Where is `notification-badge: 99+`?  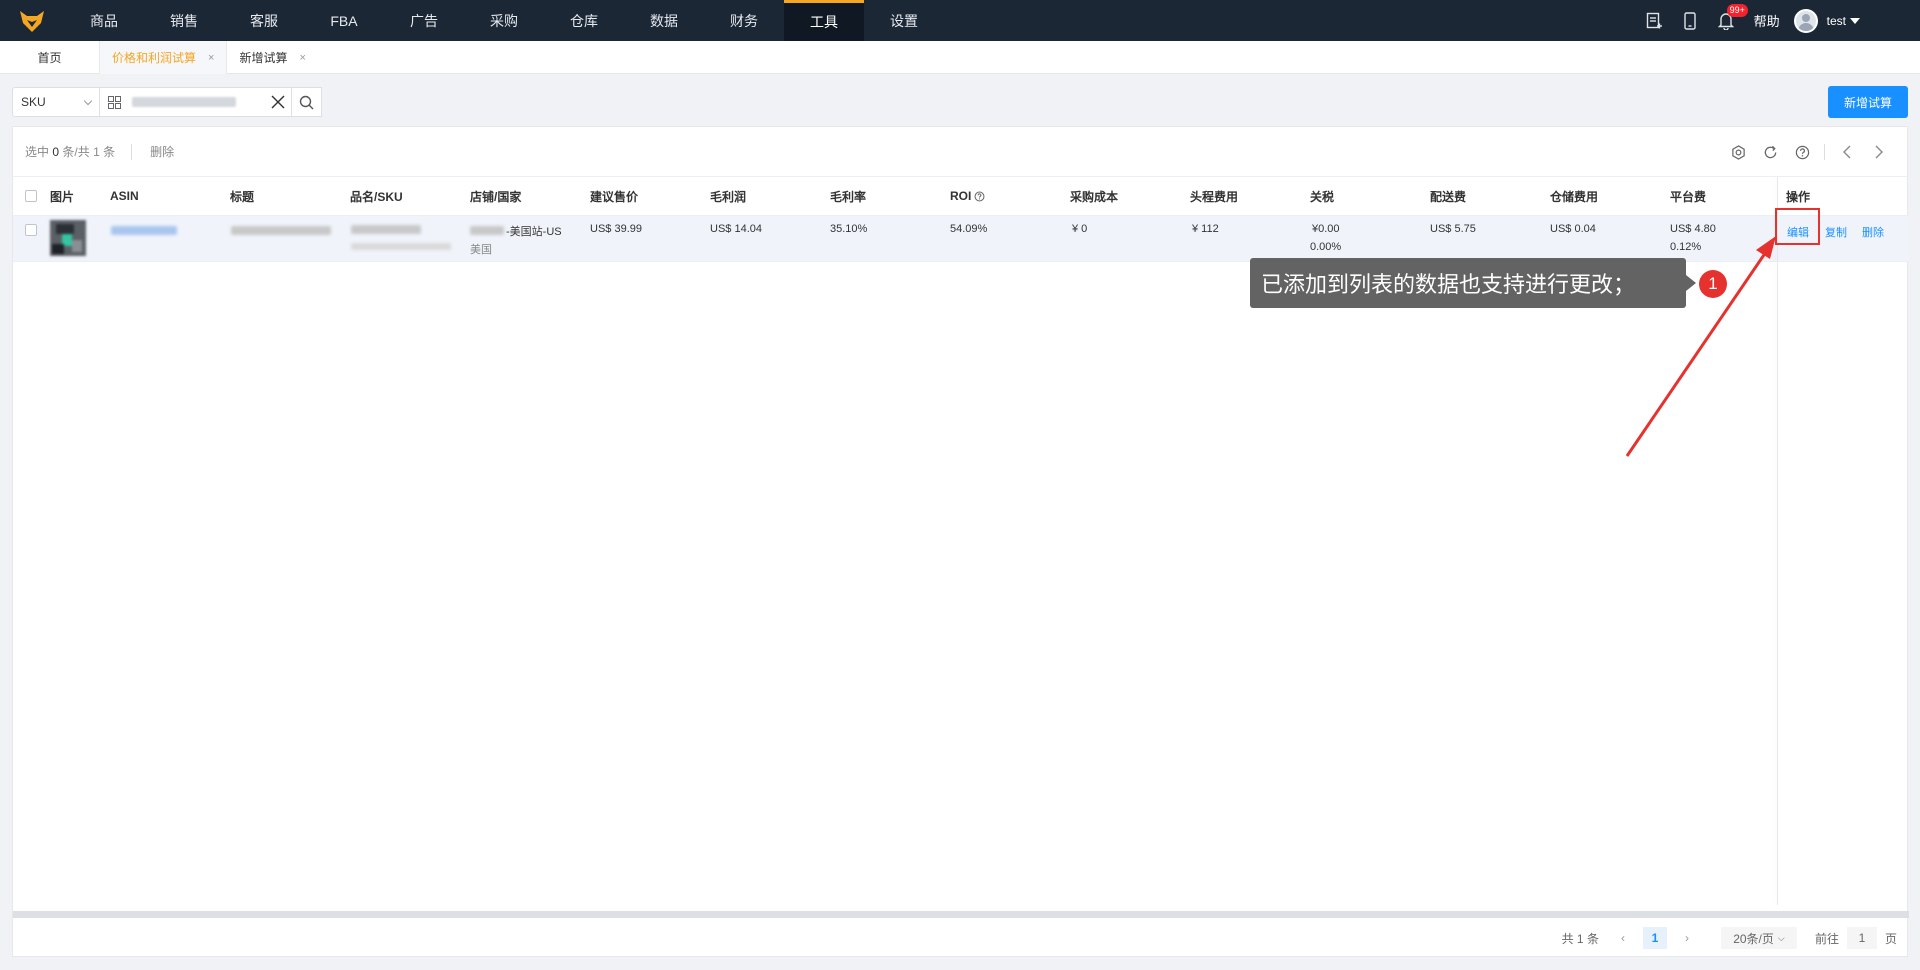
notification-badge: 99+ is located at coordinates (1737, 10).